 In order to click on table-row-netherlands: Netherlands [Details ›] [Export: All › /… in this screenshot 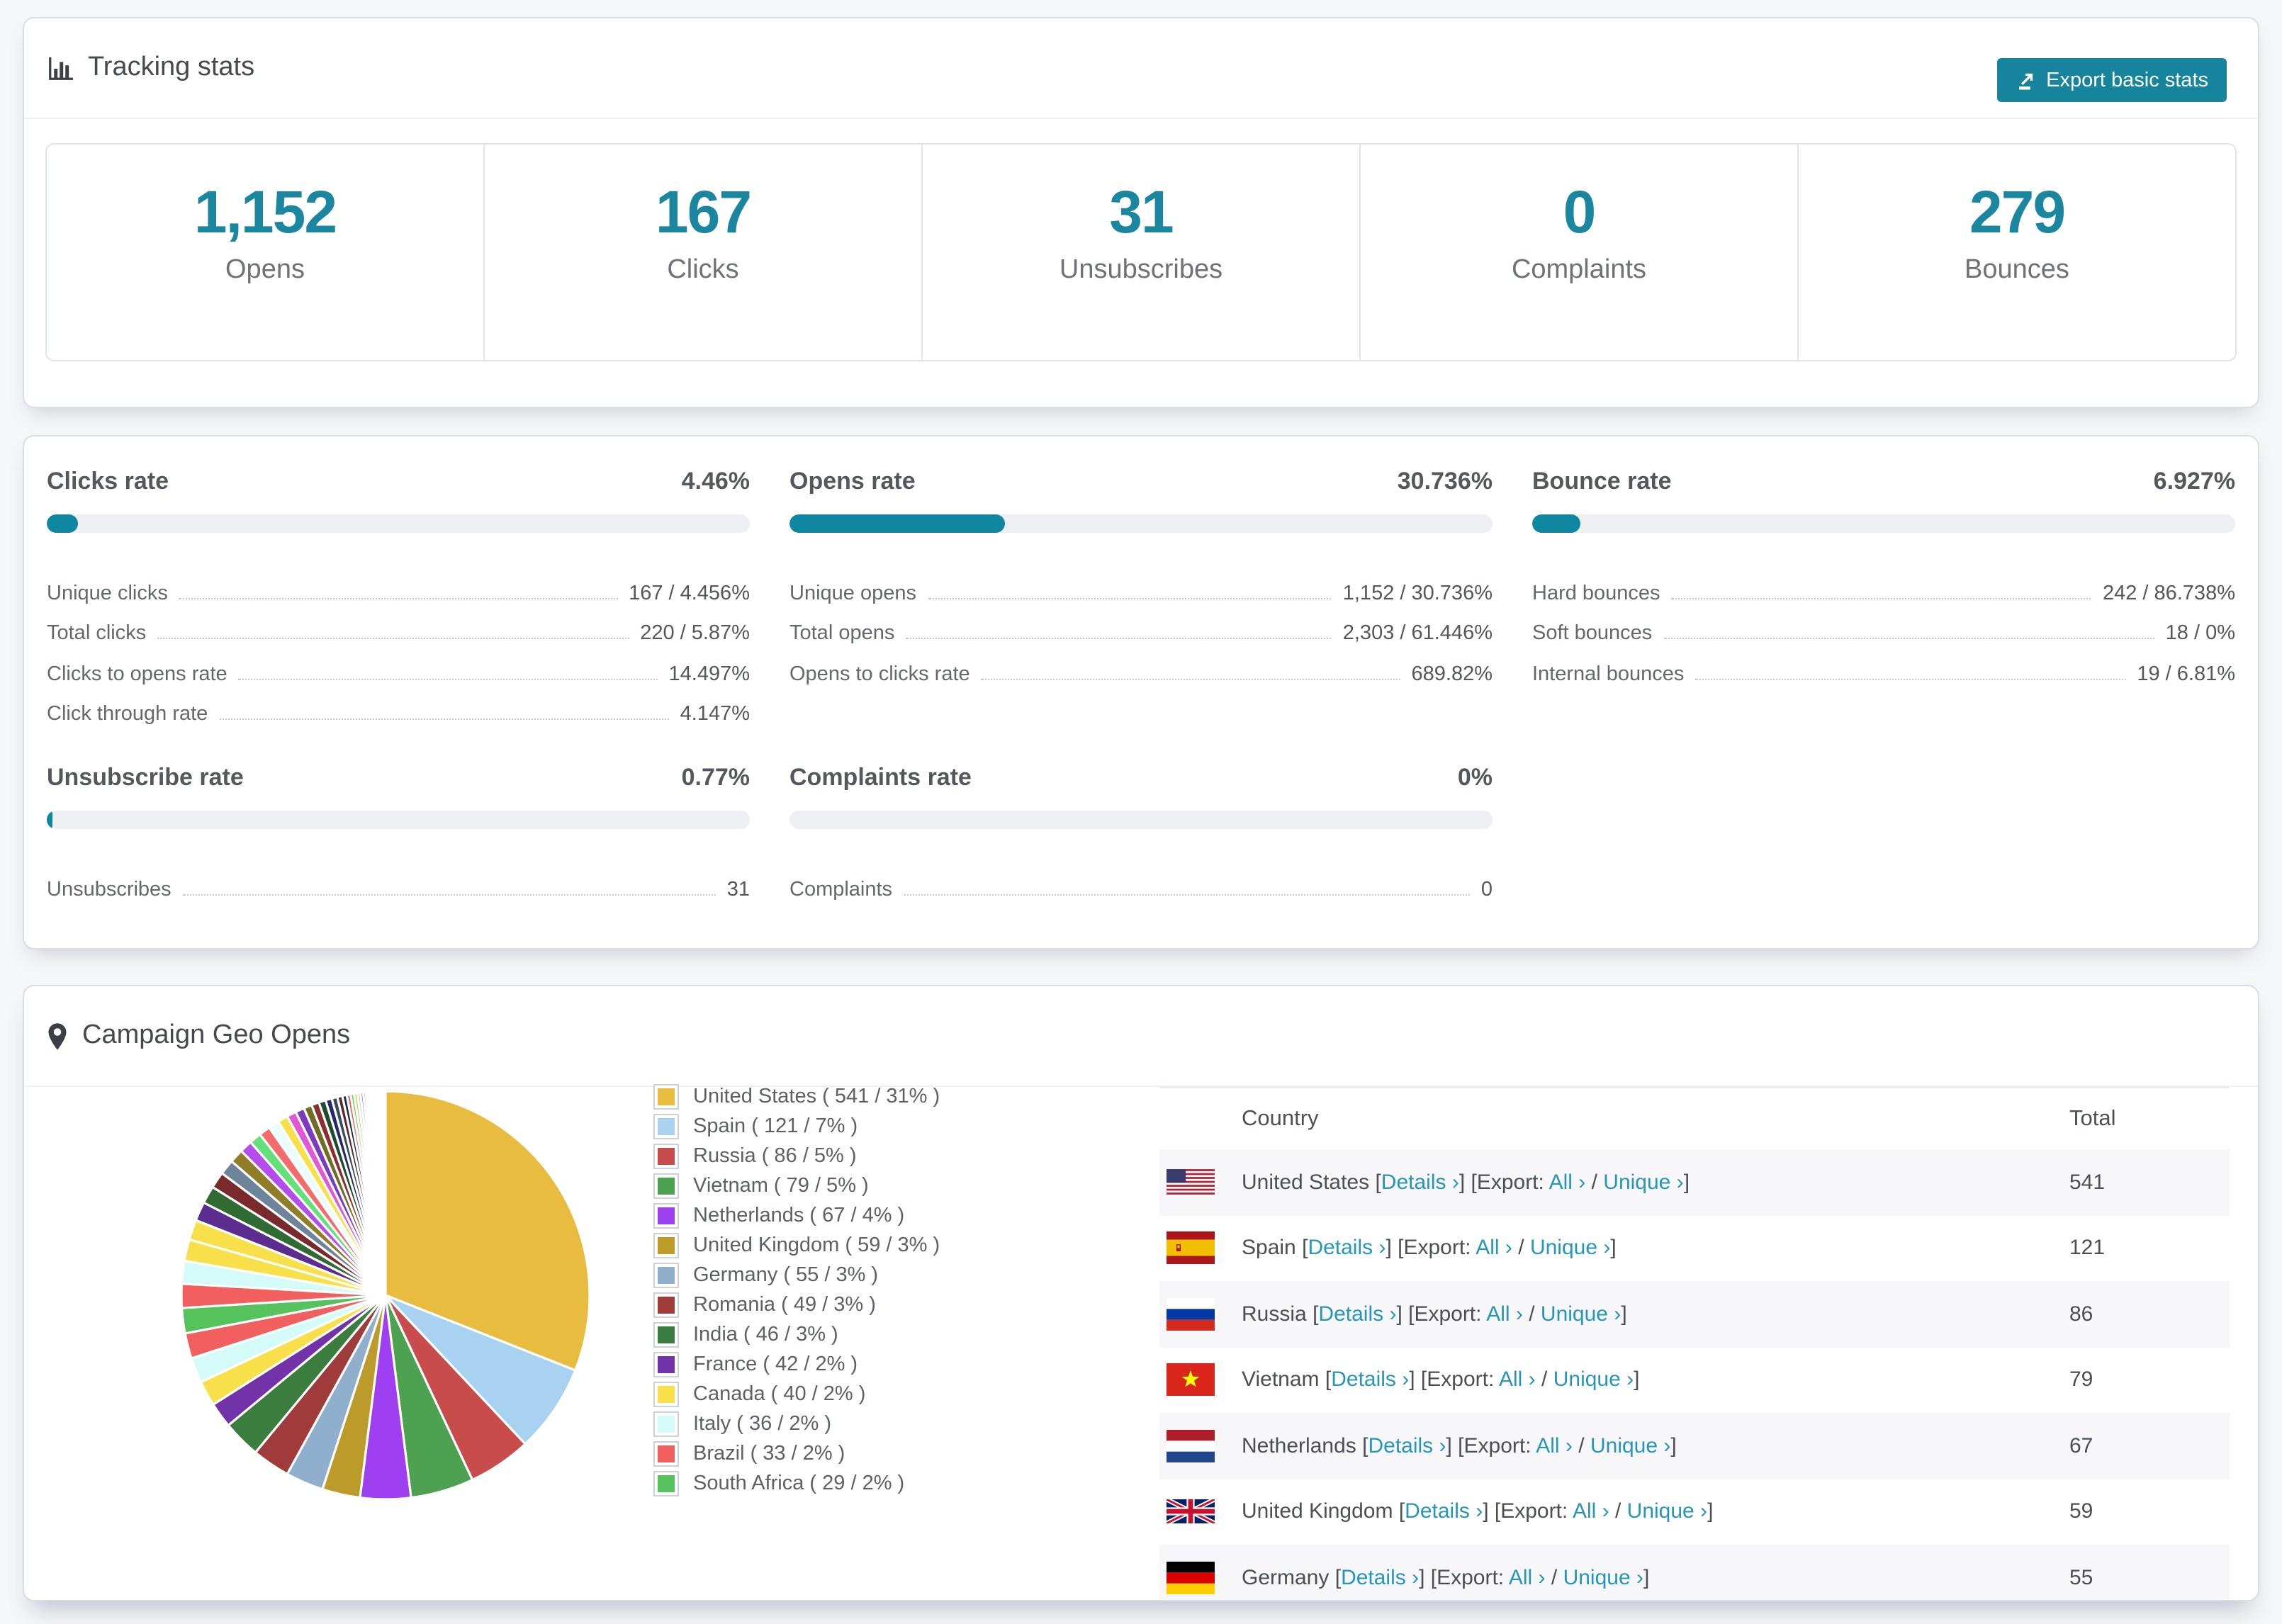, I will do `click(1694, 1446)`.